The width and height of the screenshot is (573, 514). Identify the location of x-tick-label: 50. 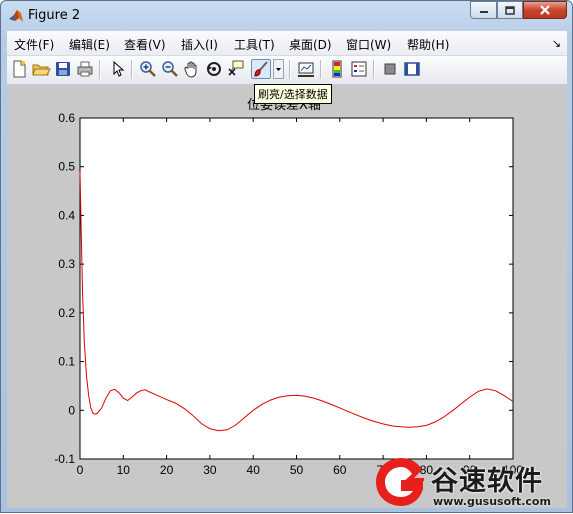
(297, 470).